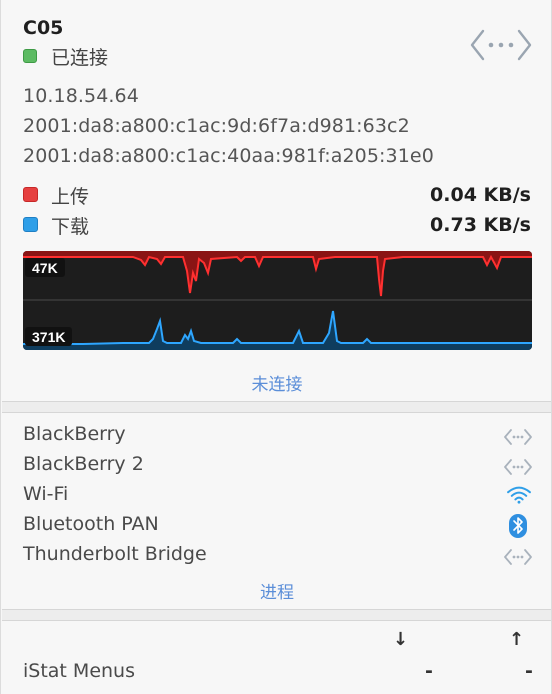 This screenshot has height=694, width=552. What do you see at coordinates (81, 96) in the screenshot?
I see `ipv4-address: 10.18.54.64` at bounding box center [81, 96].